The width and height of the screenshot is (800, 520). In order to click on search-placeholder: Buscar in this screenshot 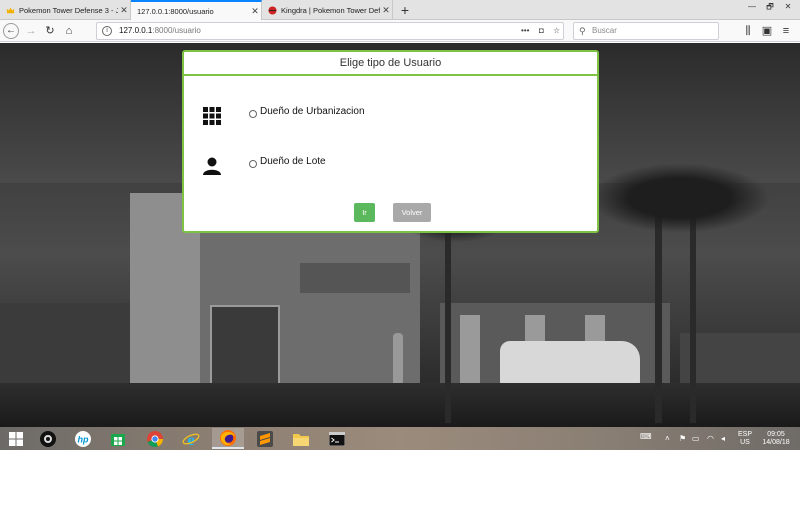, I will do `click(604, 30)`.